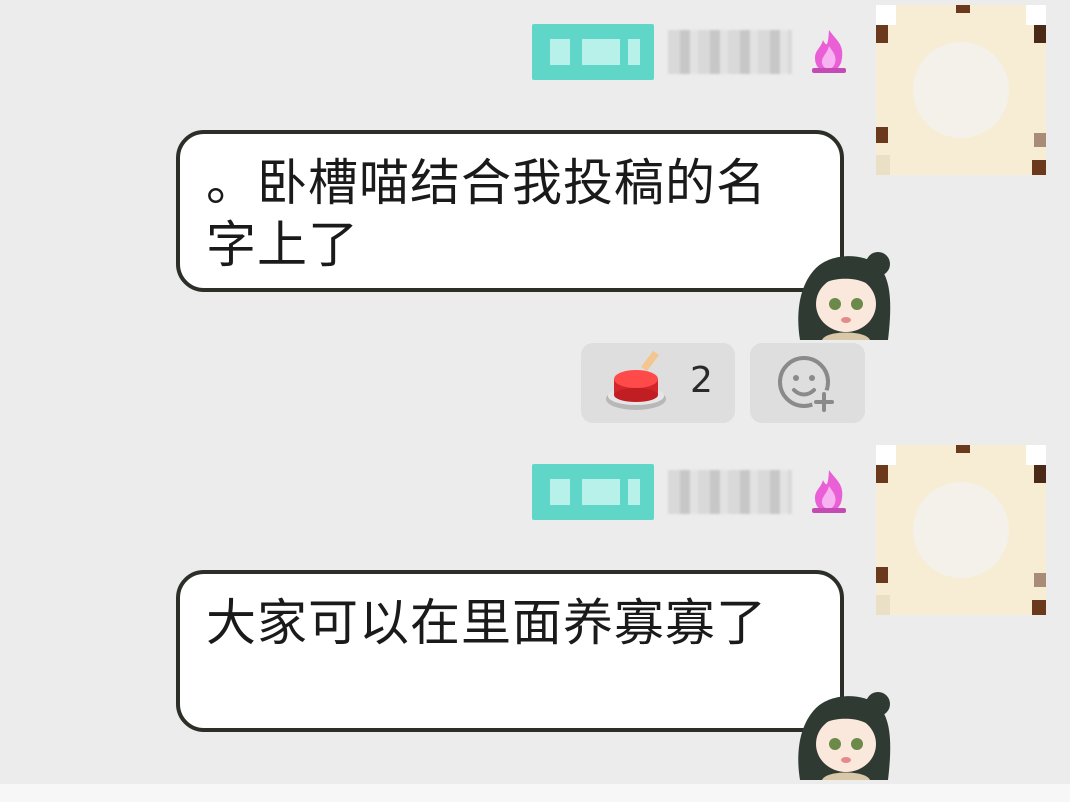 The width and height of the screenshot is (1070, 802). I want to click on message-bubble: 。卧槽喵结合我投稿的名字上了, so click(510, 211).